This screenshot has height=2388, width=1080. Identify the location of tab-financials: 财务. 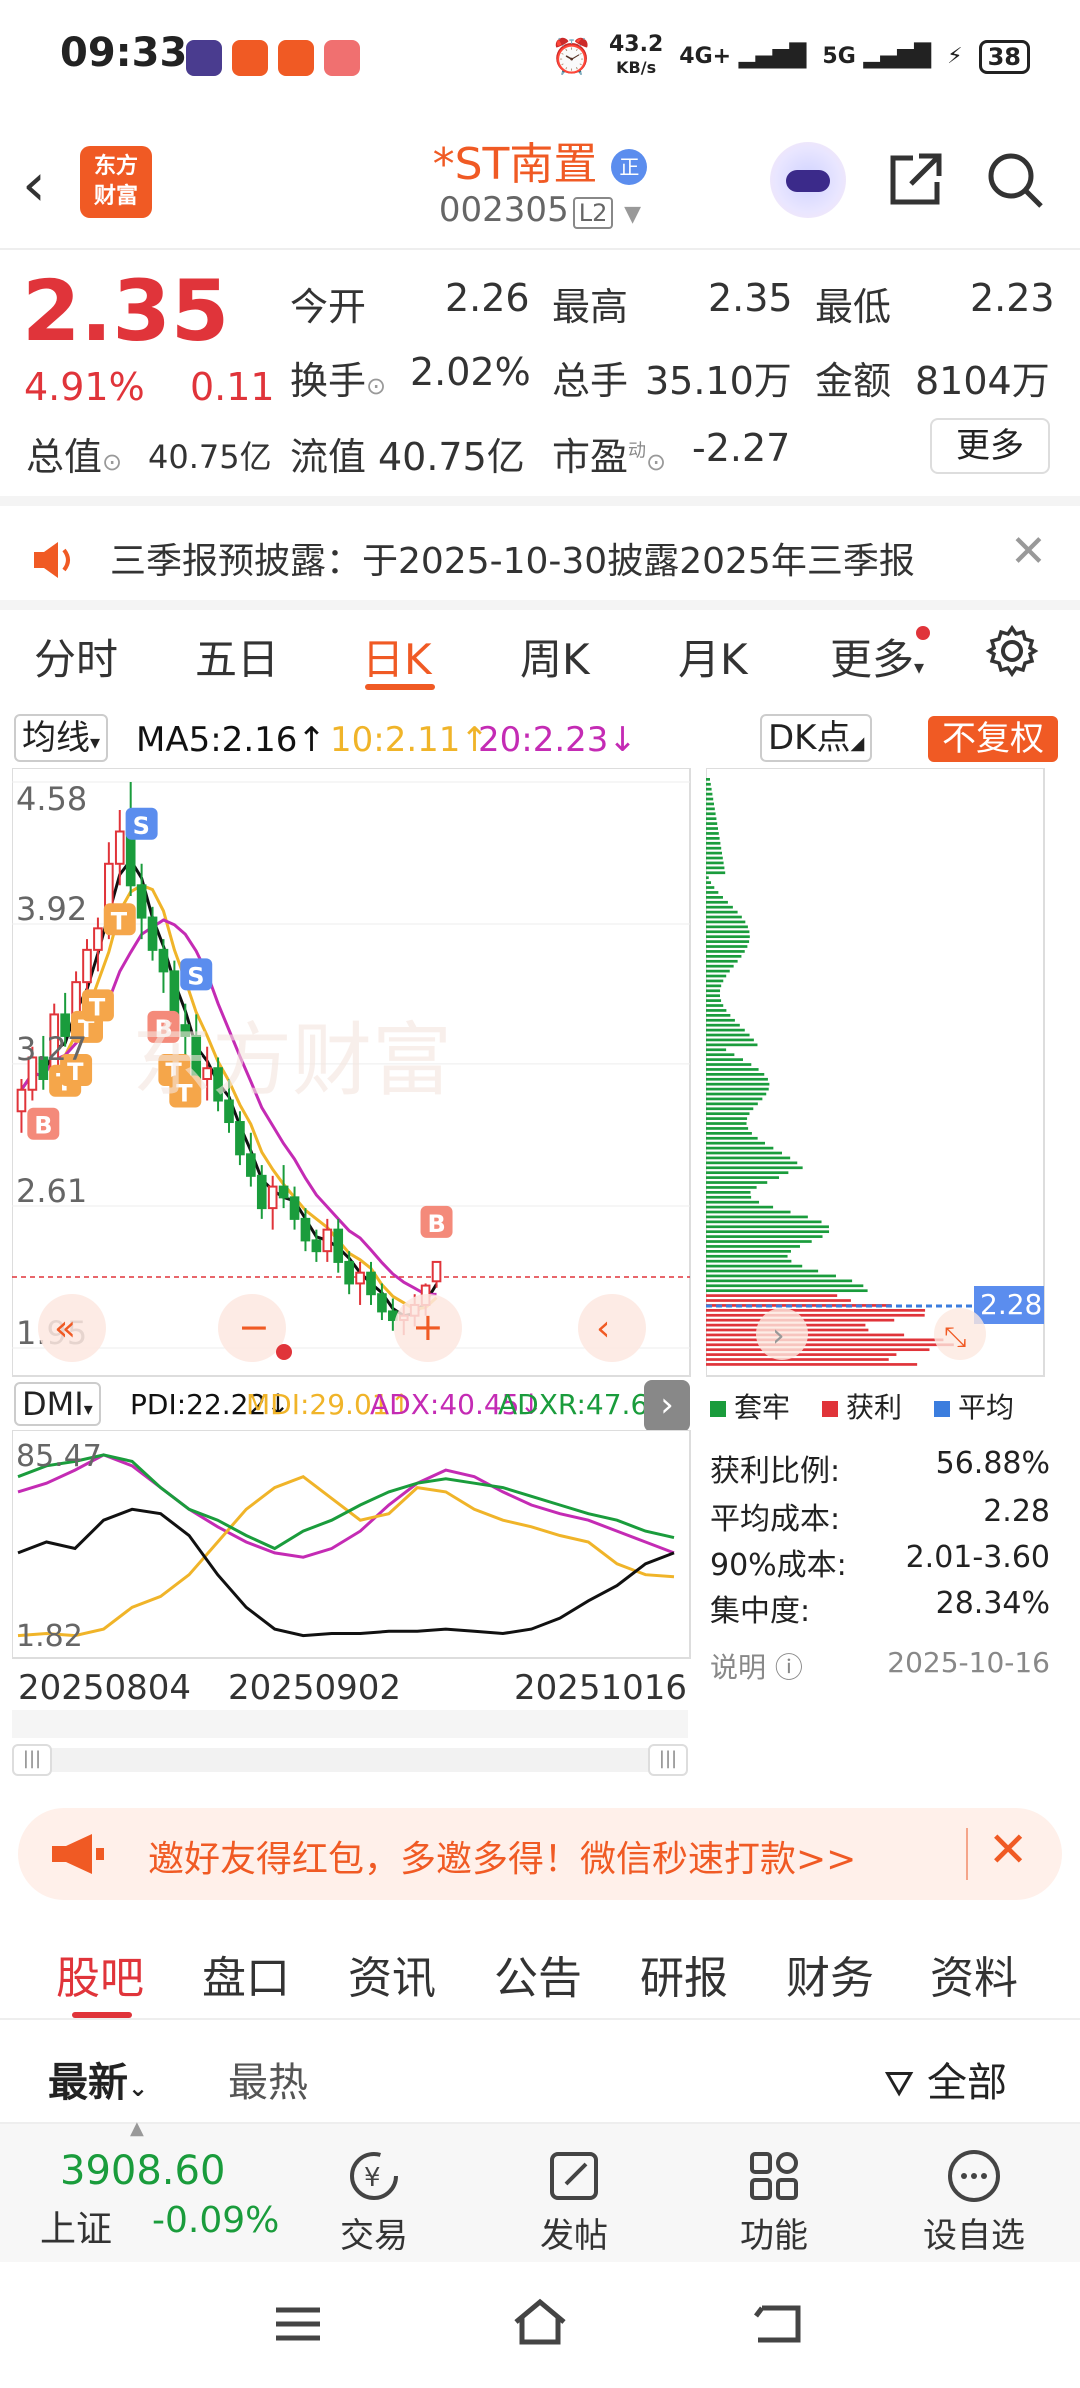
(830, 1974).